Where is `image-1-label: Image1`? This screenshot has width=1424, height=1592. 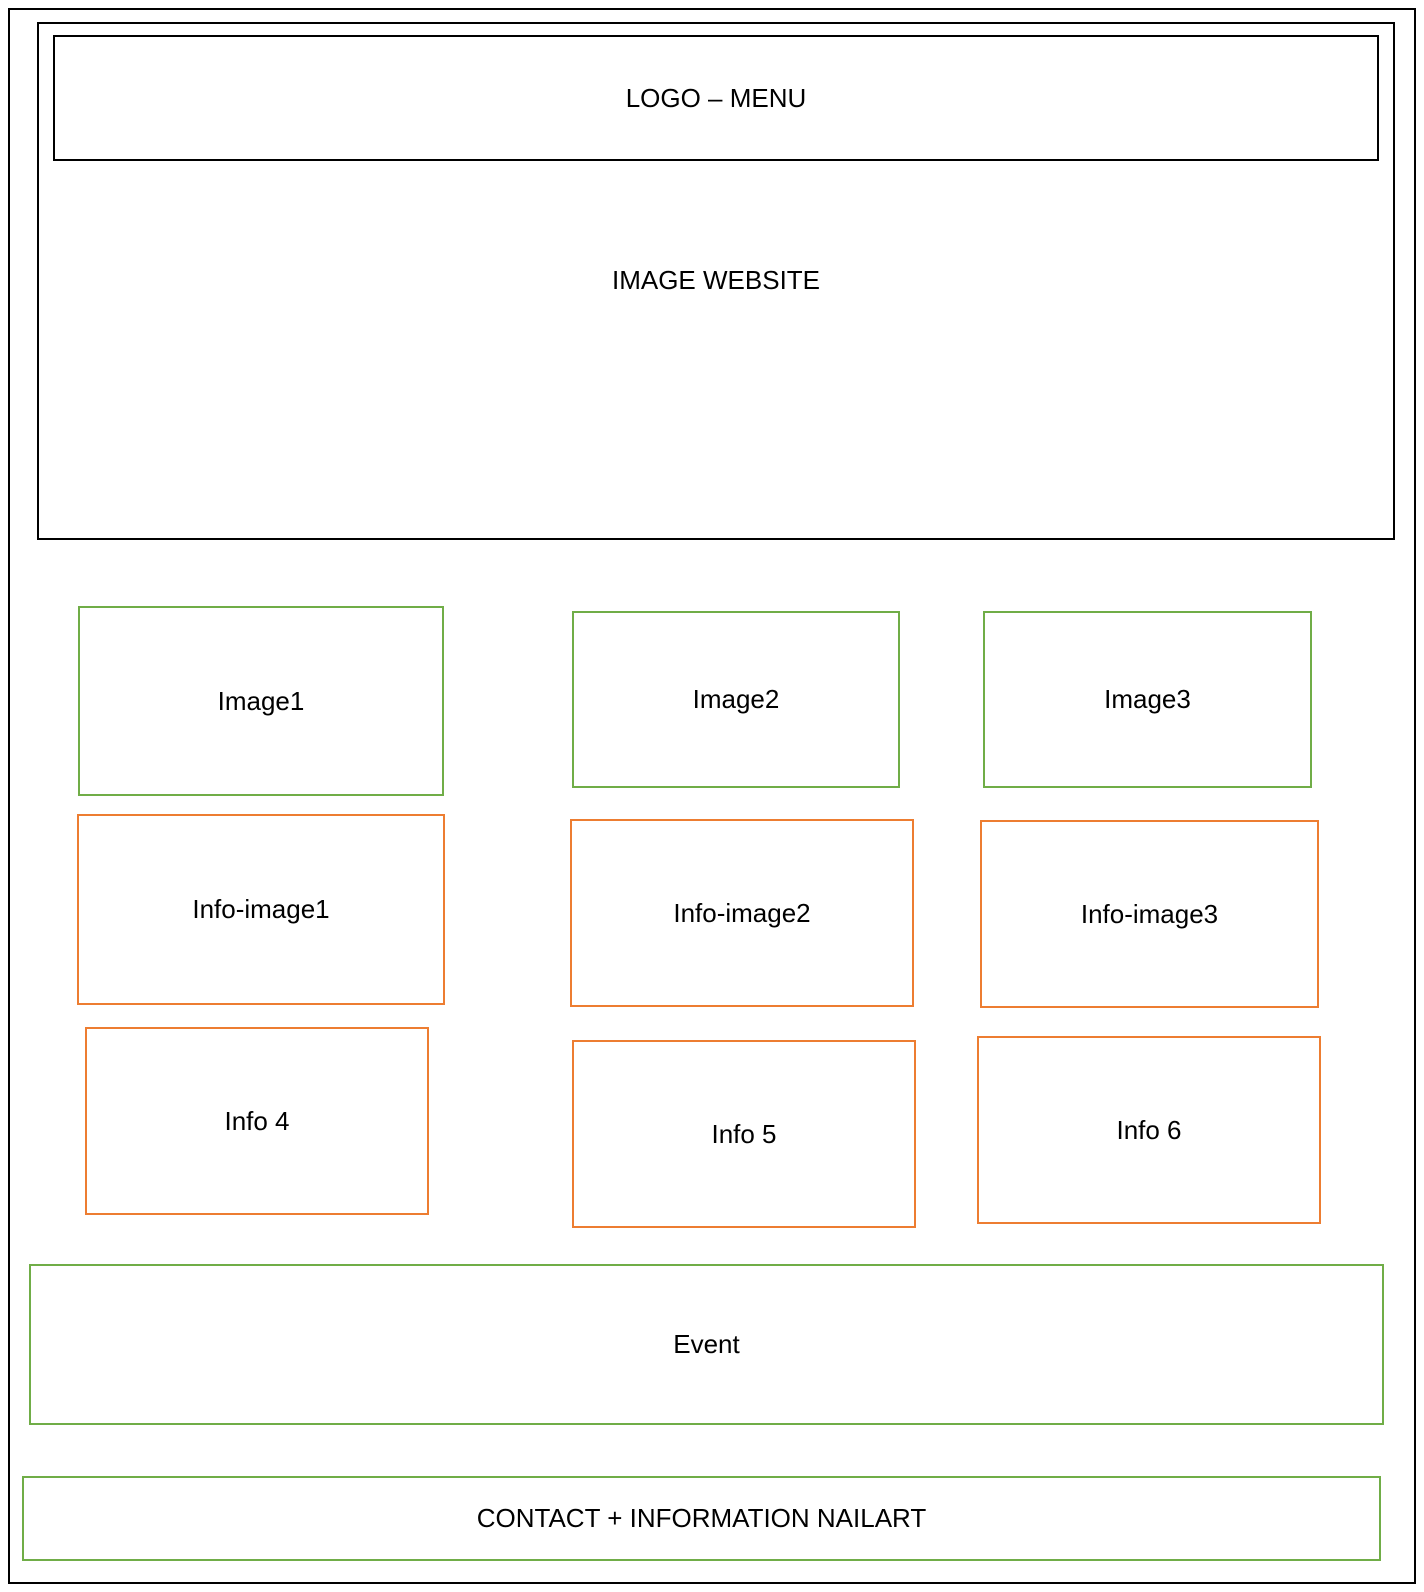 image-1-label: Image1 is located at coordinates (261, 700).